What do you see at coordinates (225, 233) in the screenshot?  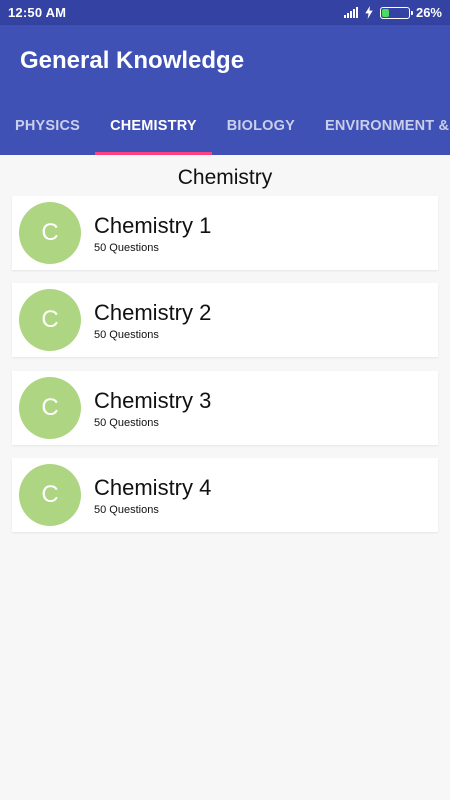 I see `list-item-chemistry-1: C Chemistry 1 50 Questions` at bounding box center [225, 233].